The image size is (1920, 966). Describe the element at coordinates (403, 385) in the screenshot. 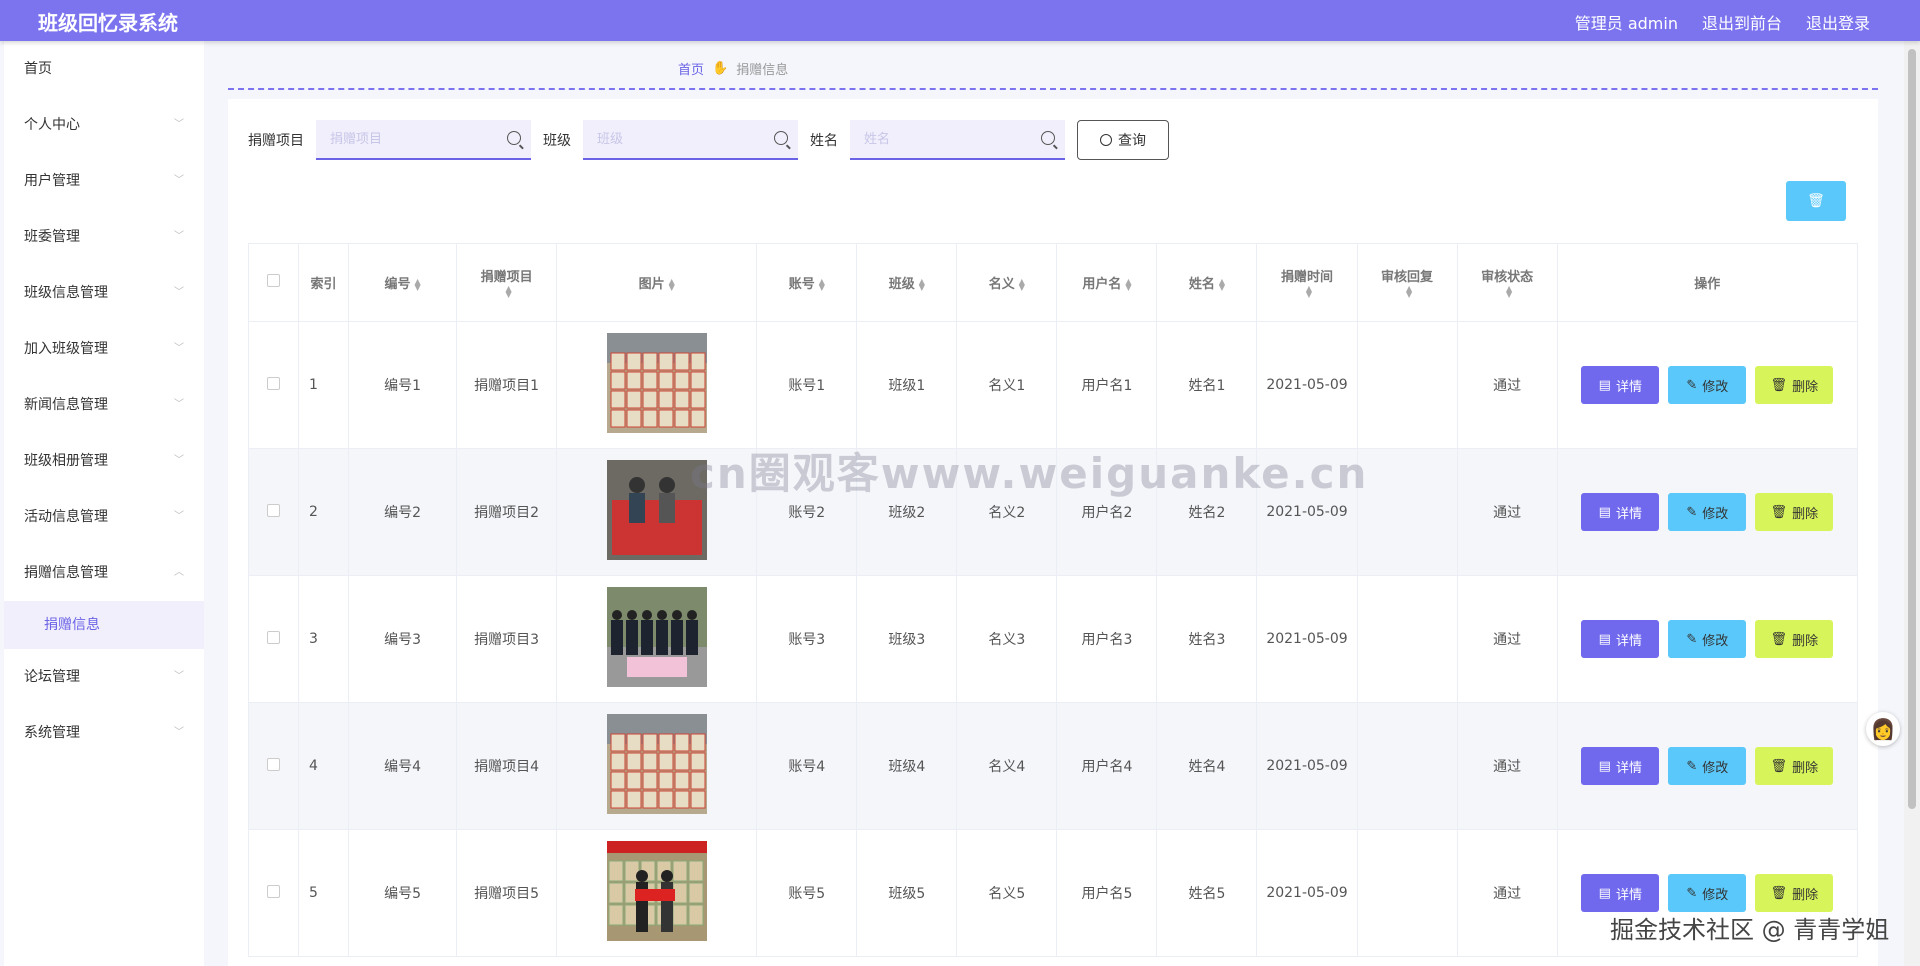

I see `table-cell: 编号1` at that location.